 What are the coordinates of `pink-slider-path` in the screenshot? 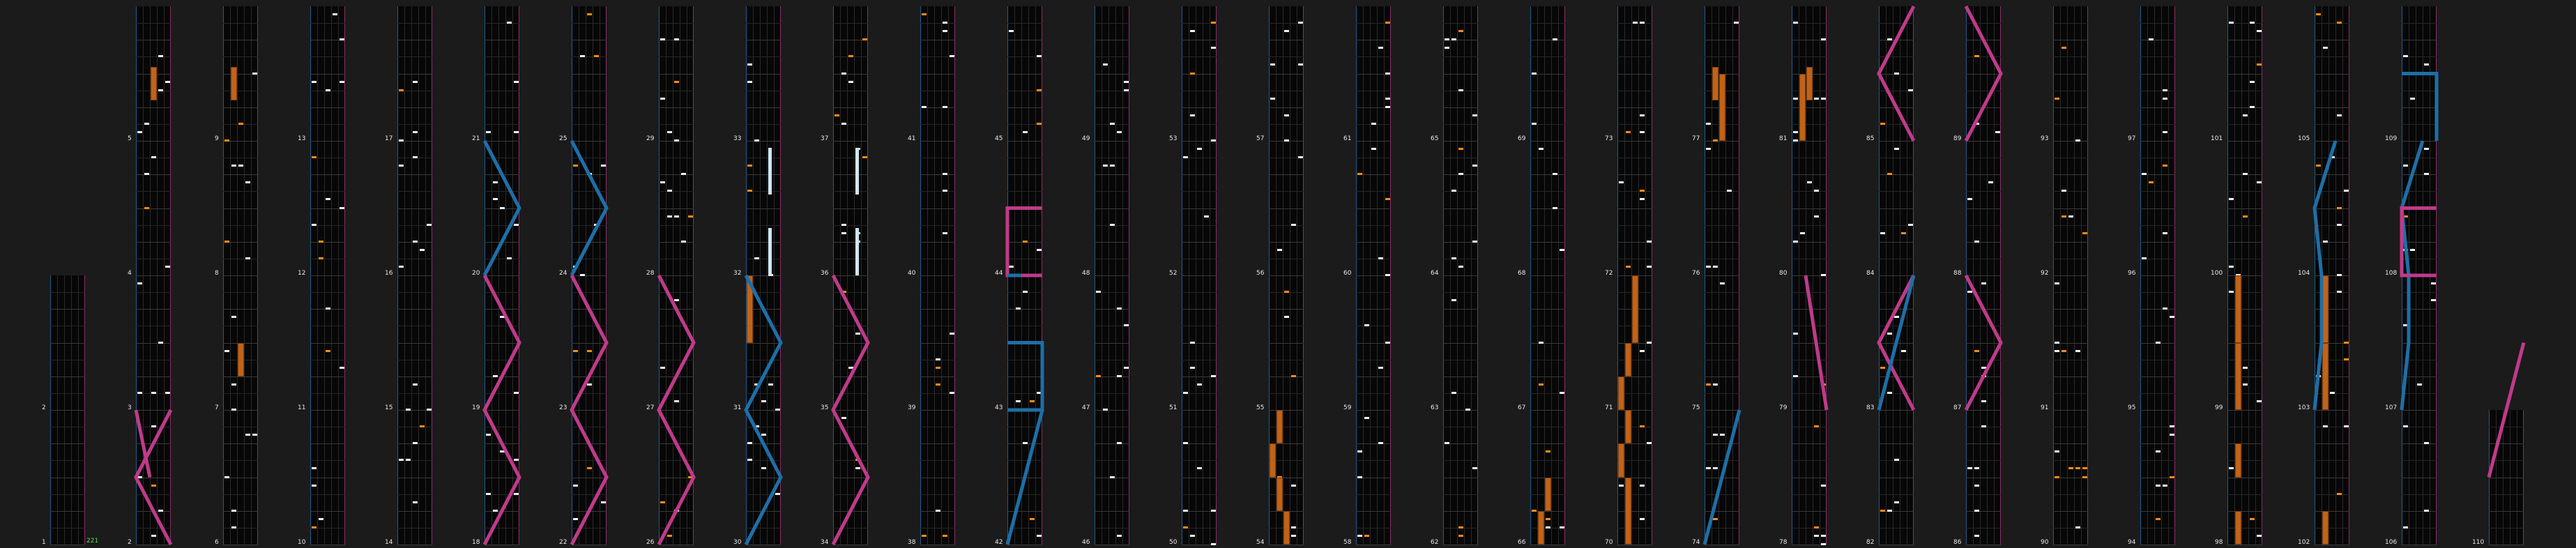 It's located at (2507, 410).